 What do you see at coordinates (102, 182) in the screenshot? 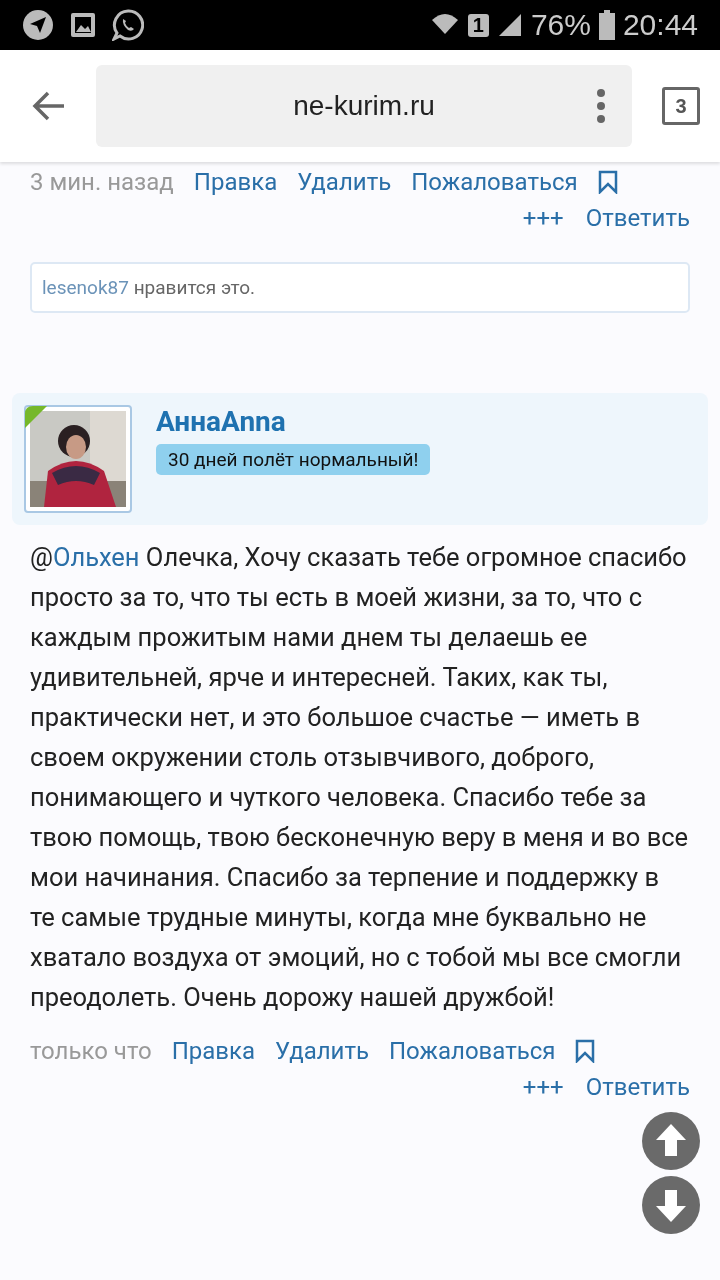
I see `post-time: 3 мин. назад` at bounding box center [102, 182].